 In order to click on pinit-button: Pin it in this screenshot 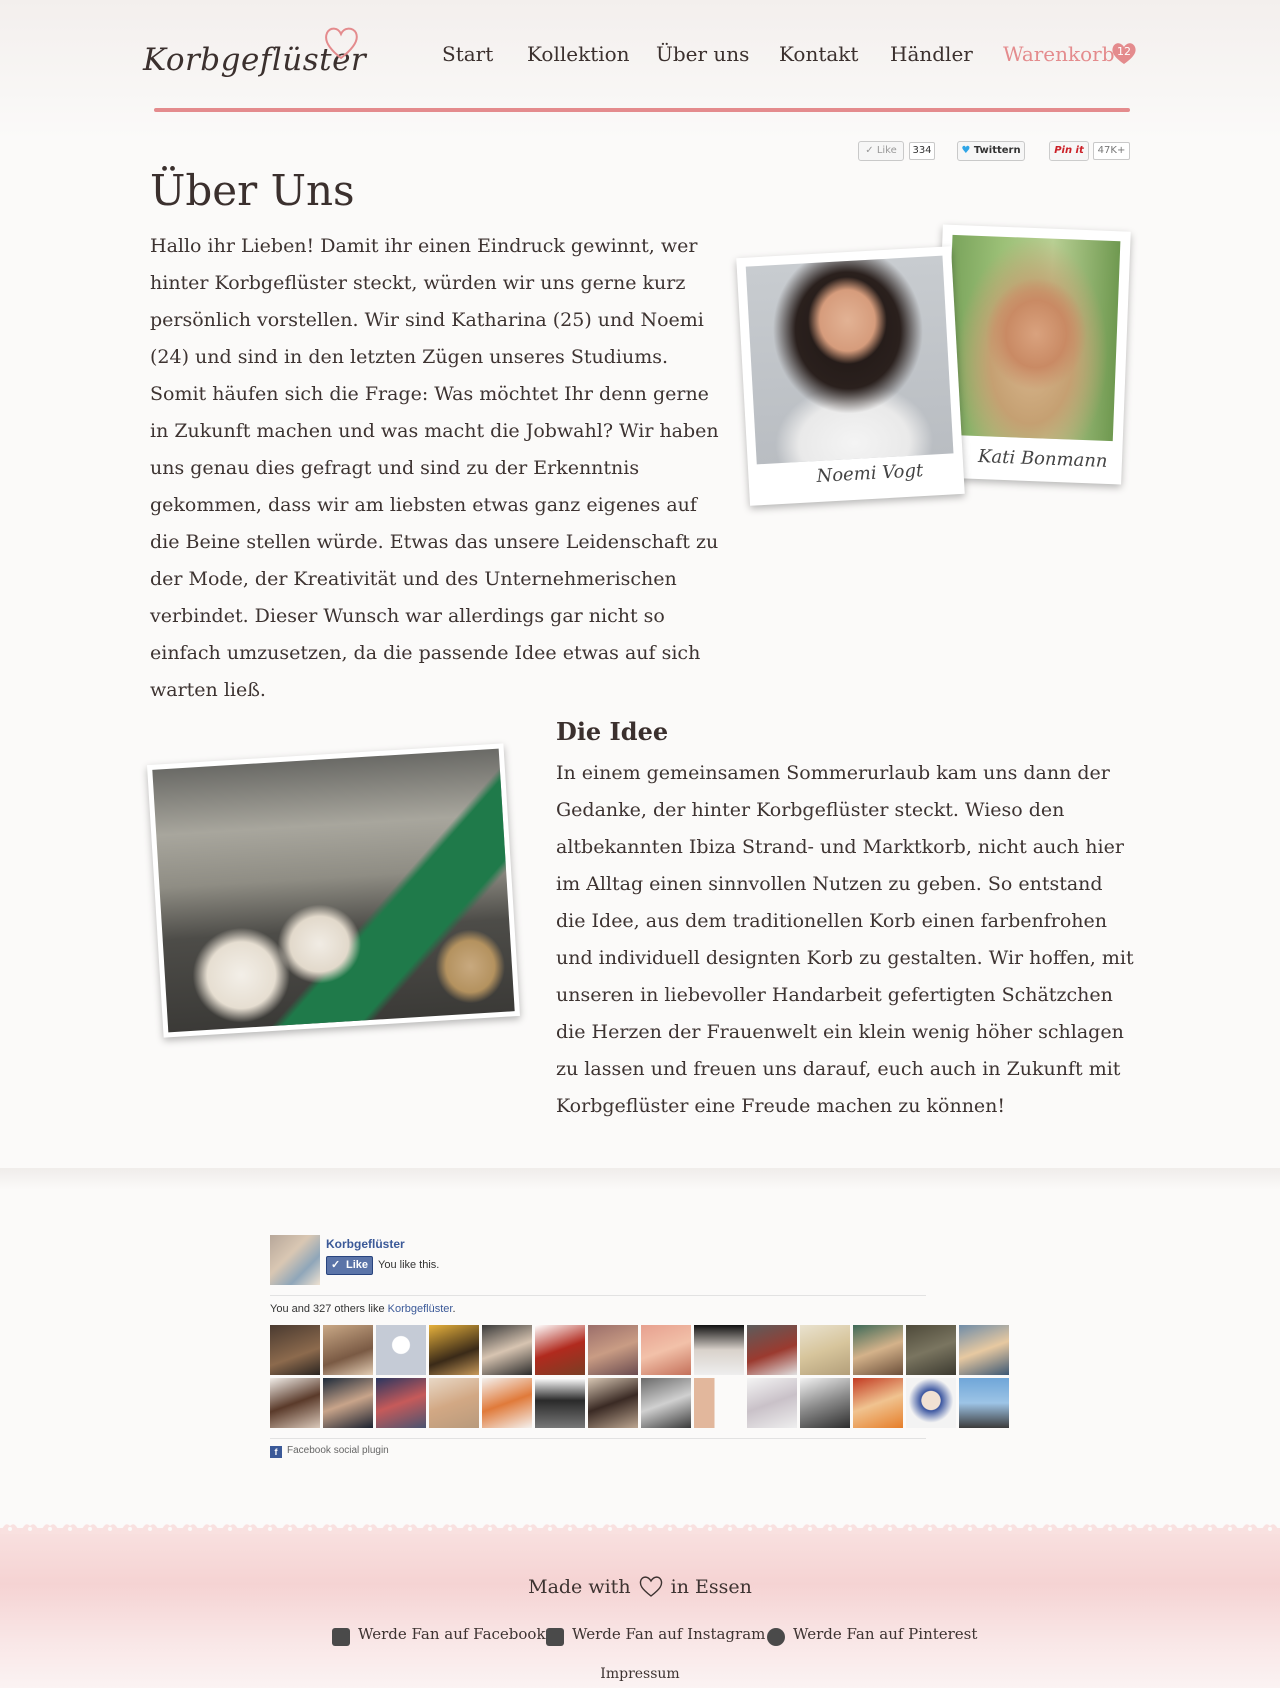, I will do `click(1069, 151)`.